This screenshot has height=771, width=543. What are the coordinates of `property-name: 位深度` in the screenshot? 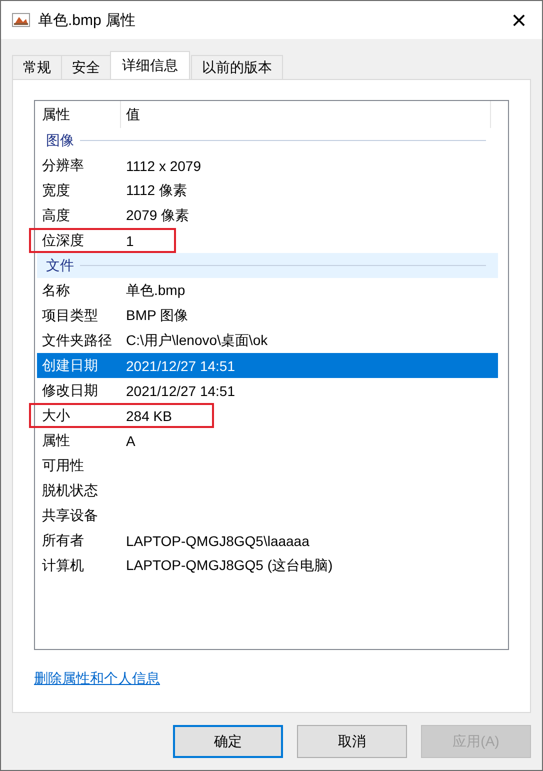 It's located at (63, 241).